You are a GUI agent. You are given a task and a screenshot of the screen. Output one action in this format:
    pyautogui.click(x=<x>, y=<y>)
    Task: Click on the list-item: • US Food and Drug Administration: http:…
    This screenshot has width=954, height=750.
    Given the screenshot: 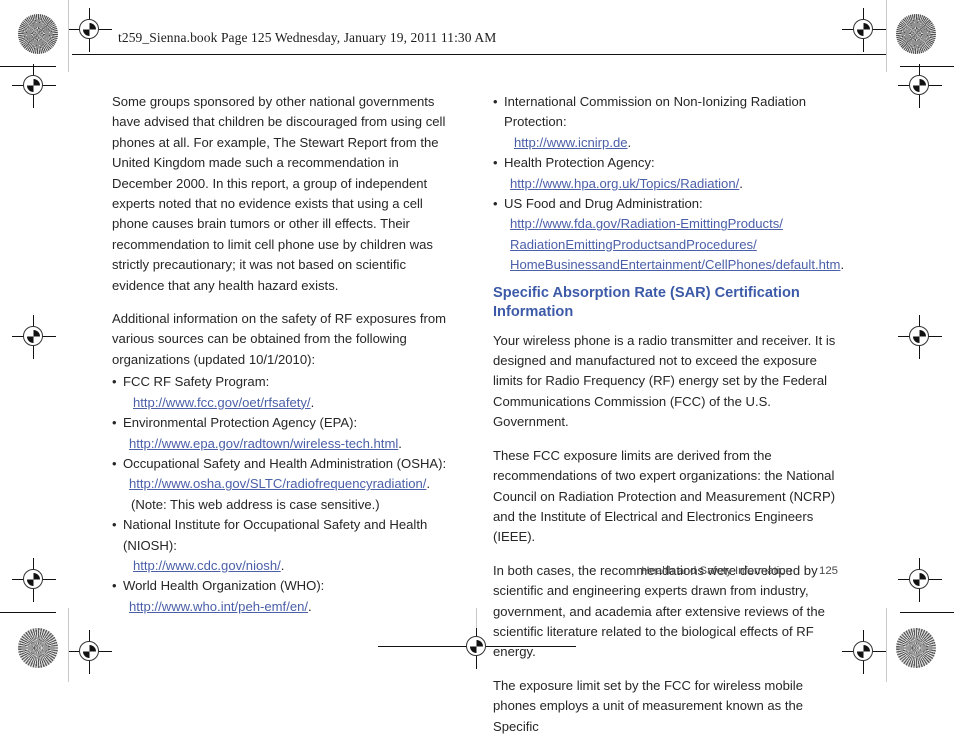 What is the action you would take?
    pyautogui.click(x=668, y=235)
    